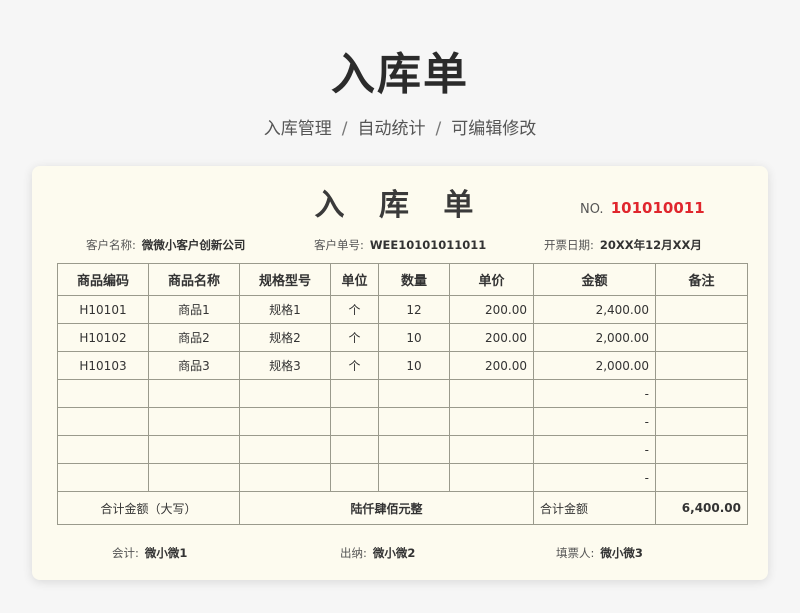 The height and width of the screenshot is (613, 800). I want to click on customer-name: 客户名称: 微微小客户创新公司, so click(165, 245).